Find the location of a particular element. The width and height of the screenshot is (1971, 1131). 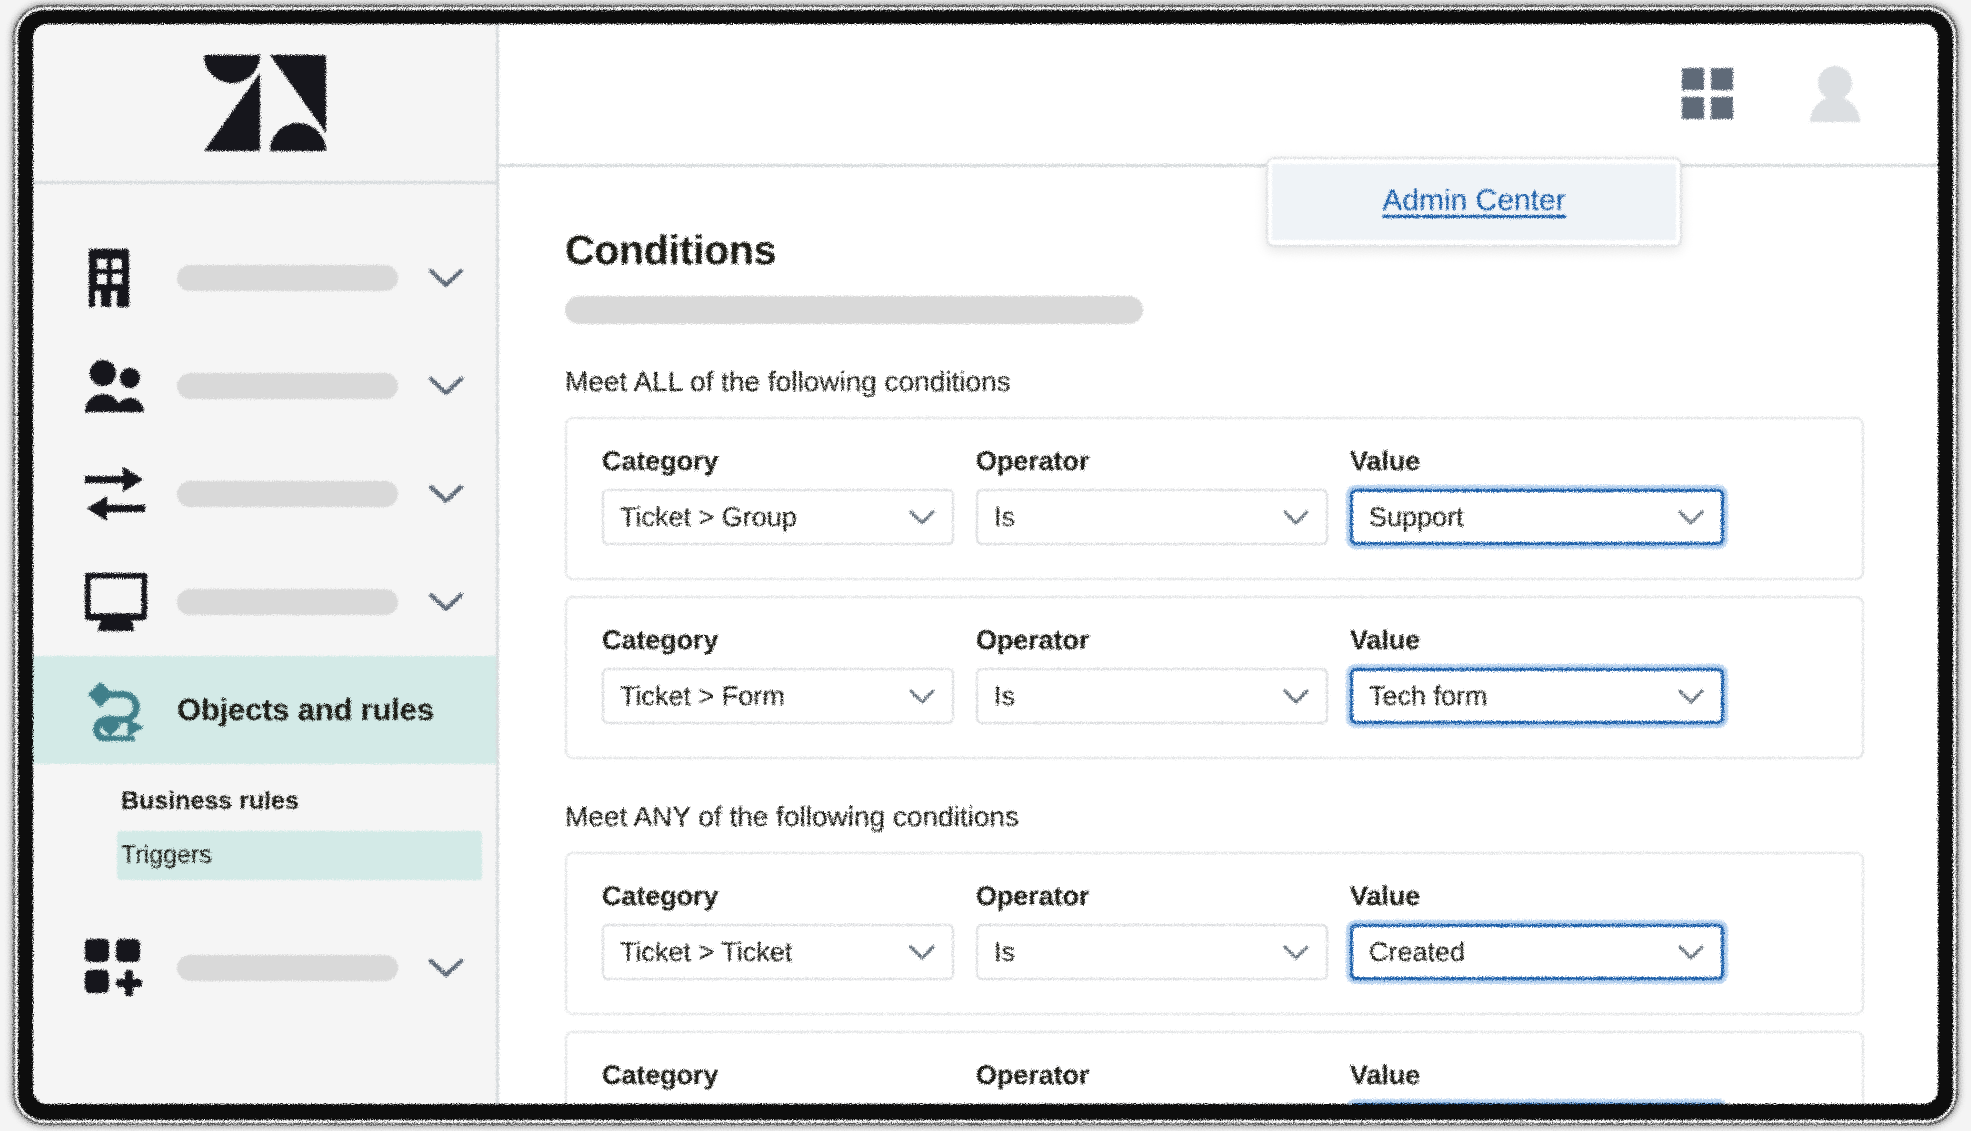

zendesk-logo is located at coordinates (264, 104).